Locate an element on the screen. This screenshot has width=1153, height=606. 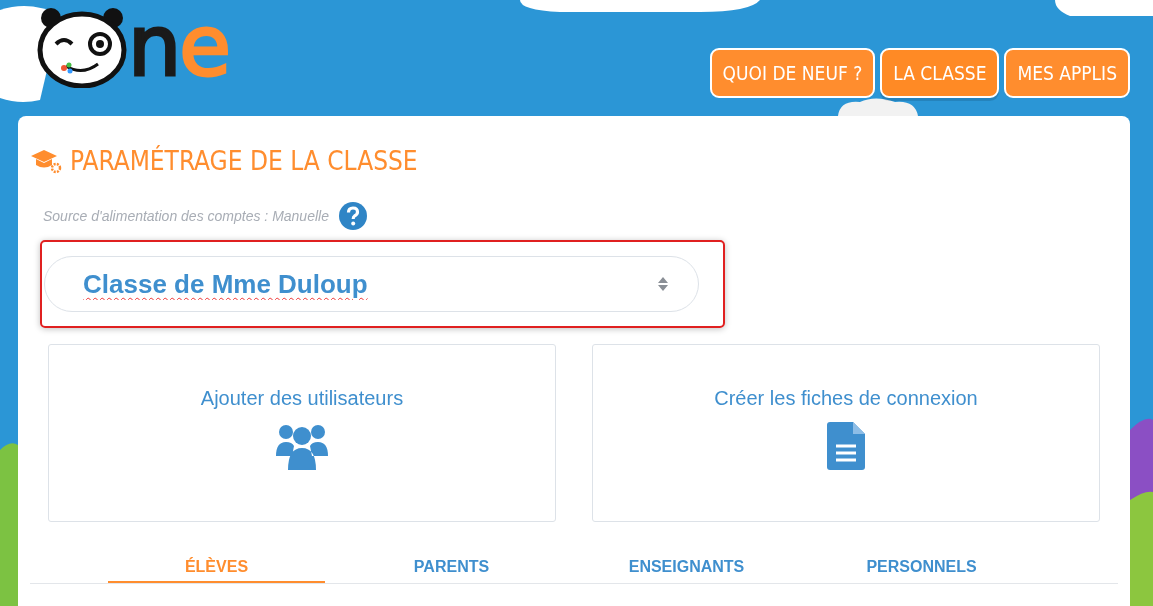
logo-letter: n is located at coordinates (154, 46).